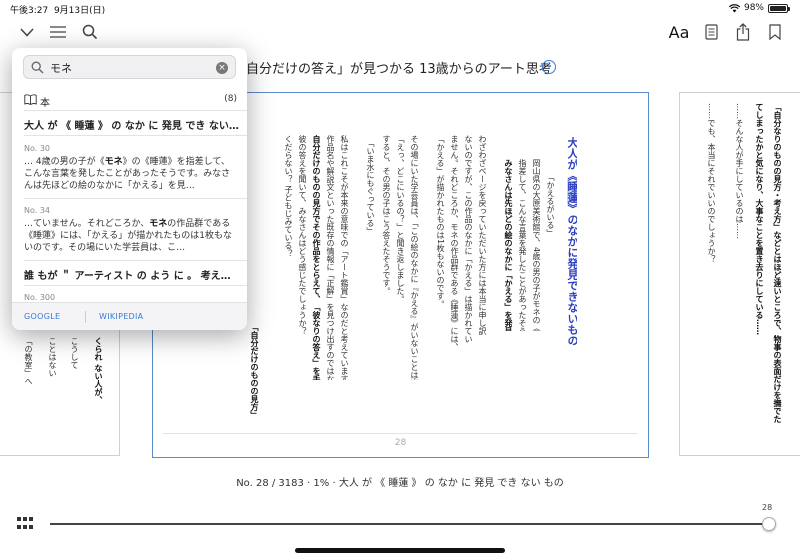 This screenshot has height=559, width=800. I want to click on progress-slider-thumb, so click(769, 524).